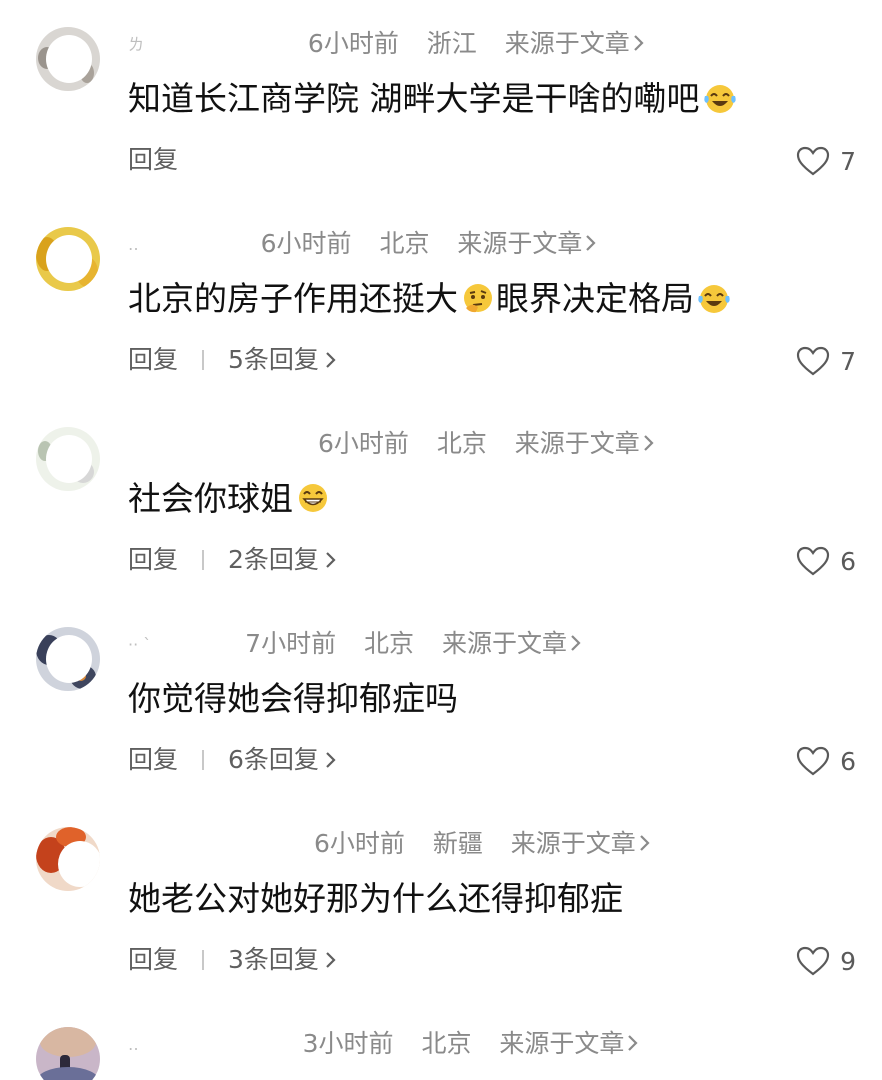  I want to click on view-replies-button: 6条回复, so click(283, 759).